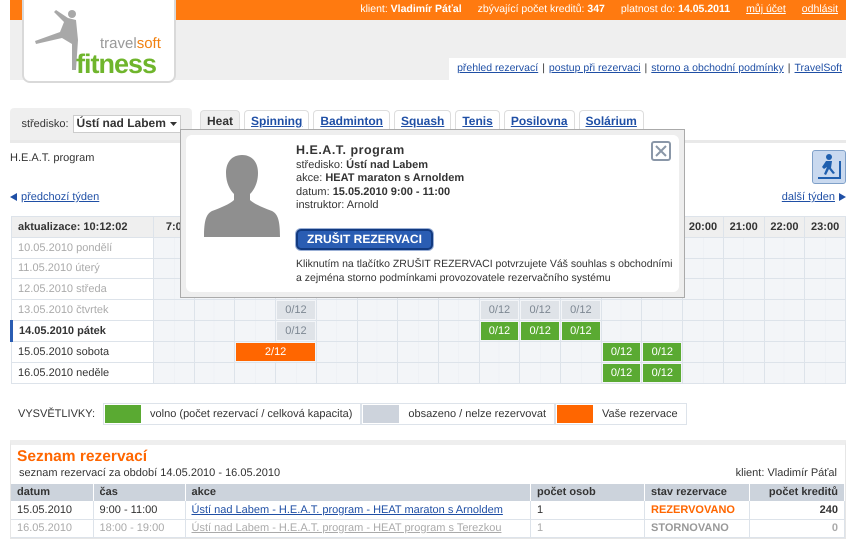  What do you see at coordinates (497, 69) in the screenshot?
I see `nav-link-item: přehled rezervací` at bounding box center [497, 69].